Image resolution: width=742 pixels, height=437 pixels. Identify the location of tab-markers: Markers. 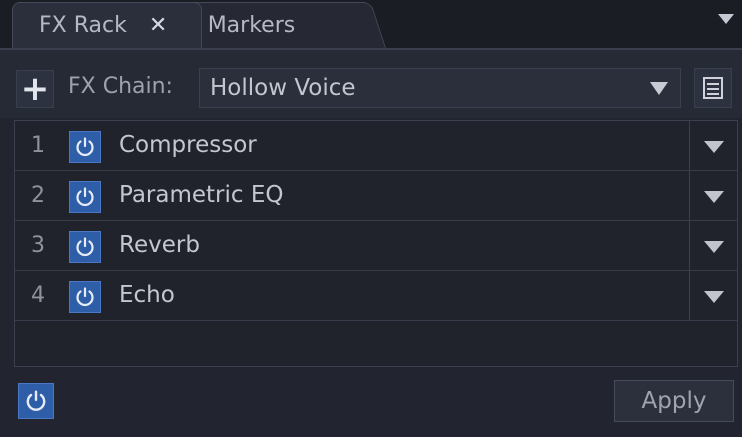
(283, 25).